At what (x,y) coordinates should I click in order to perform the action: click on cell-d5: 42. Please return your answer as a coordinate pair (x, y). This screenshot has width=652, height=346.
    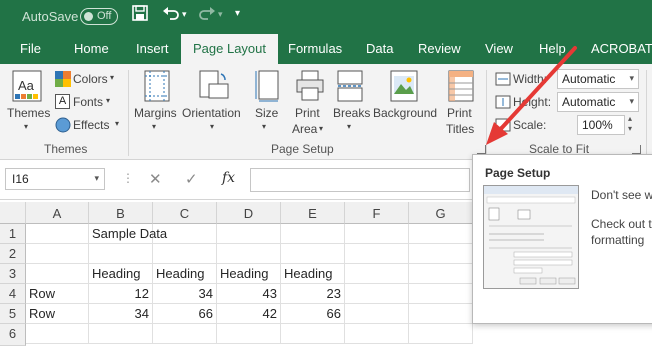
    Looking at the image, I should click on (249, 314).